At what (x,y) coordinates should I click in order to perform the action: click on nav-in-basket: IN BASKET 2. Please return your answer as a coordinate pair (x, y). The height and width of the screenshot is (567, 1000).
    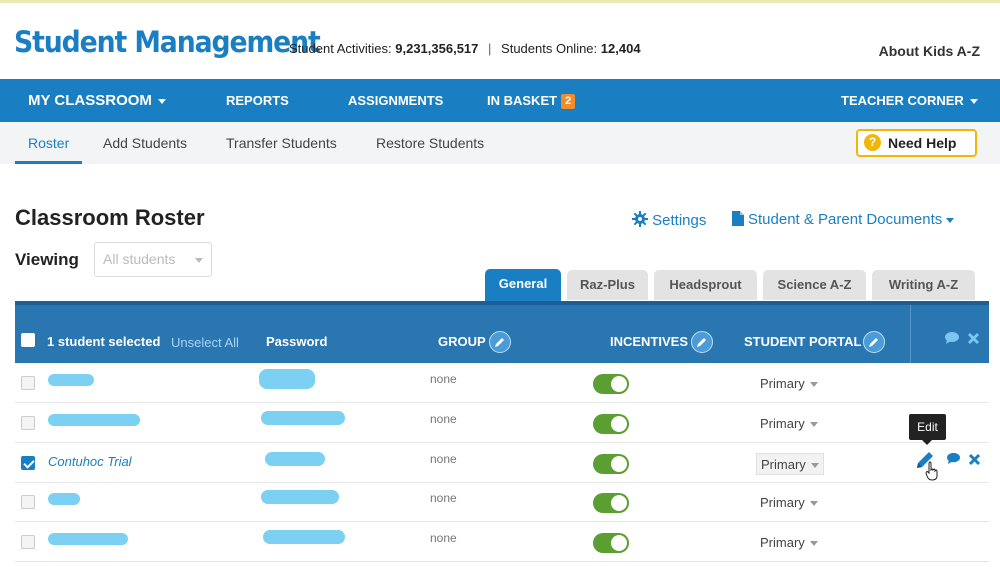
    Looking at the image, I should click on (531, 100).